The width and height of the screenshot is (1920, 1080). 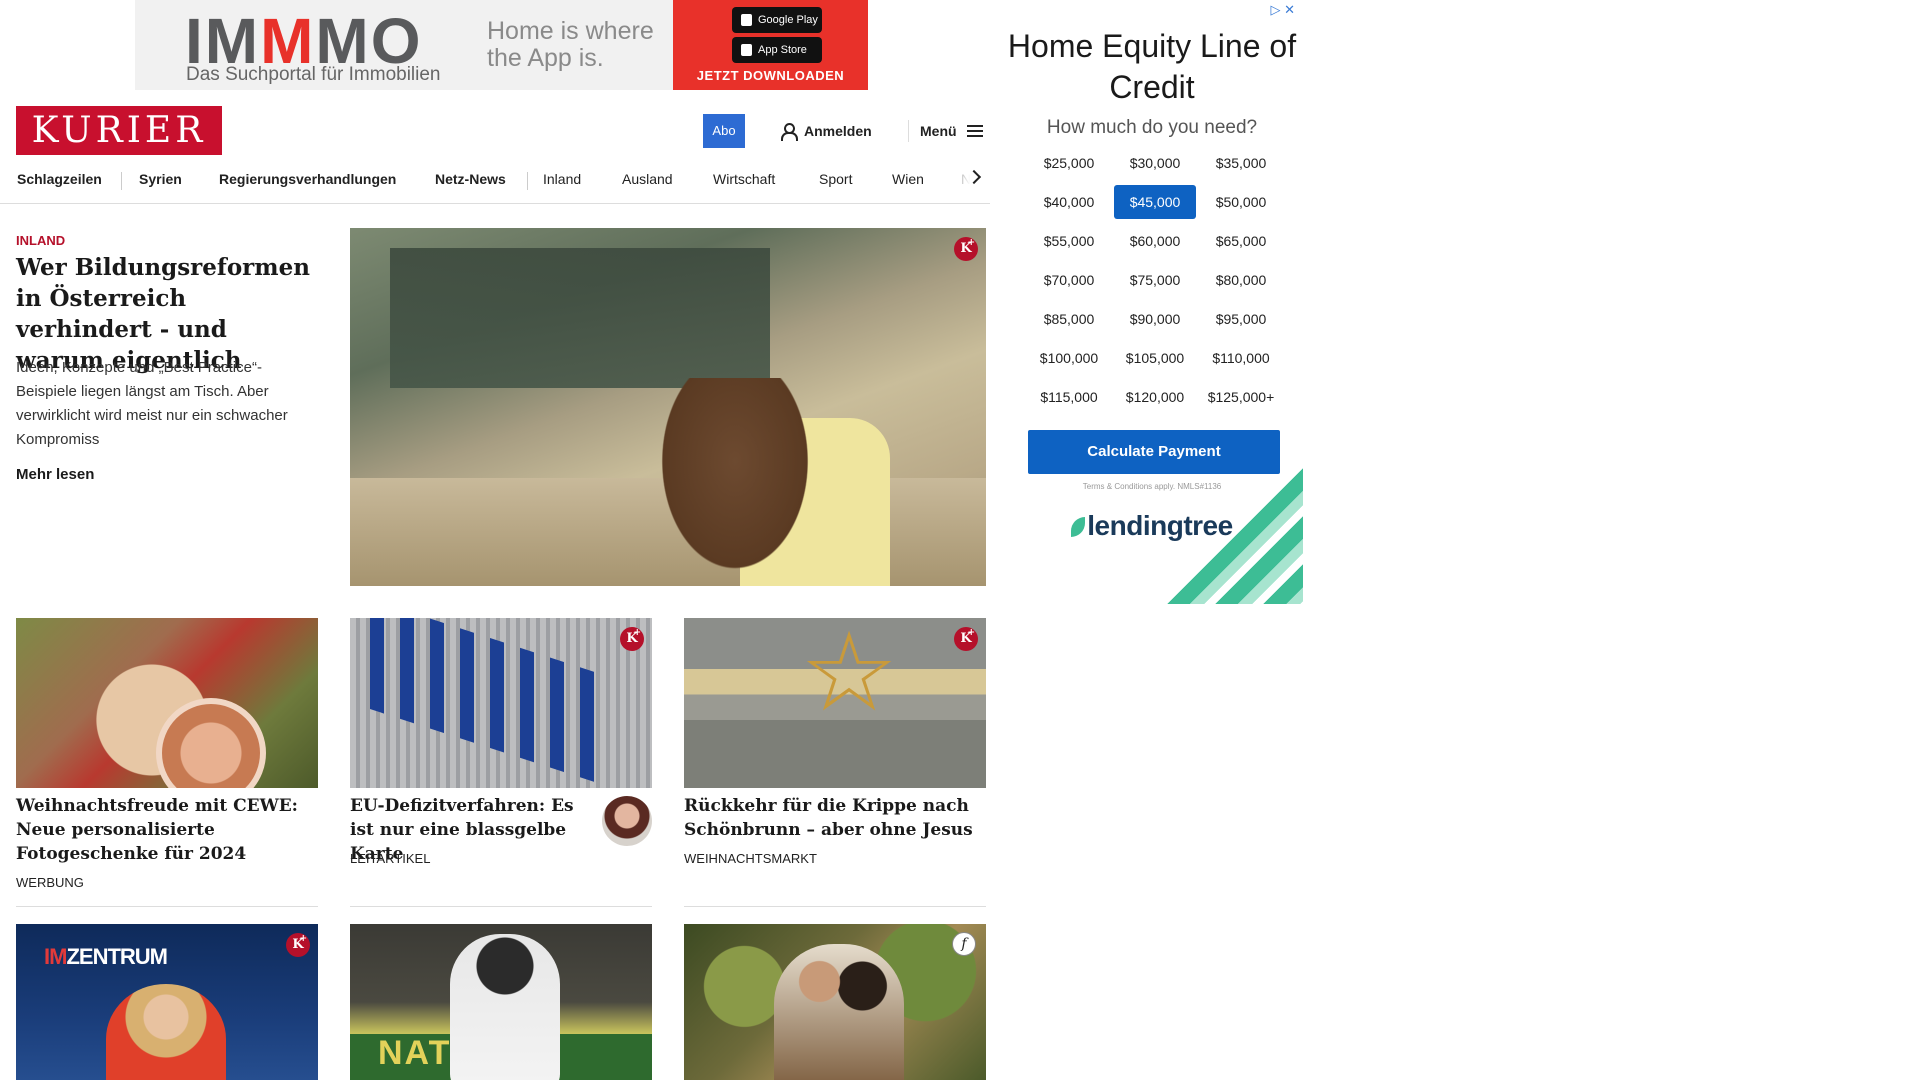 I want to click on nav-item-netz-news: Netz-News, so click(x=470, y=184).